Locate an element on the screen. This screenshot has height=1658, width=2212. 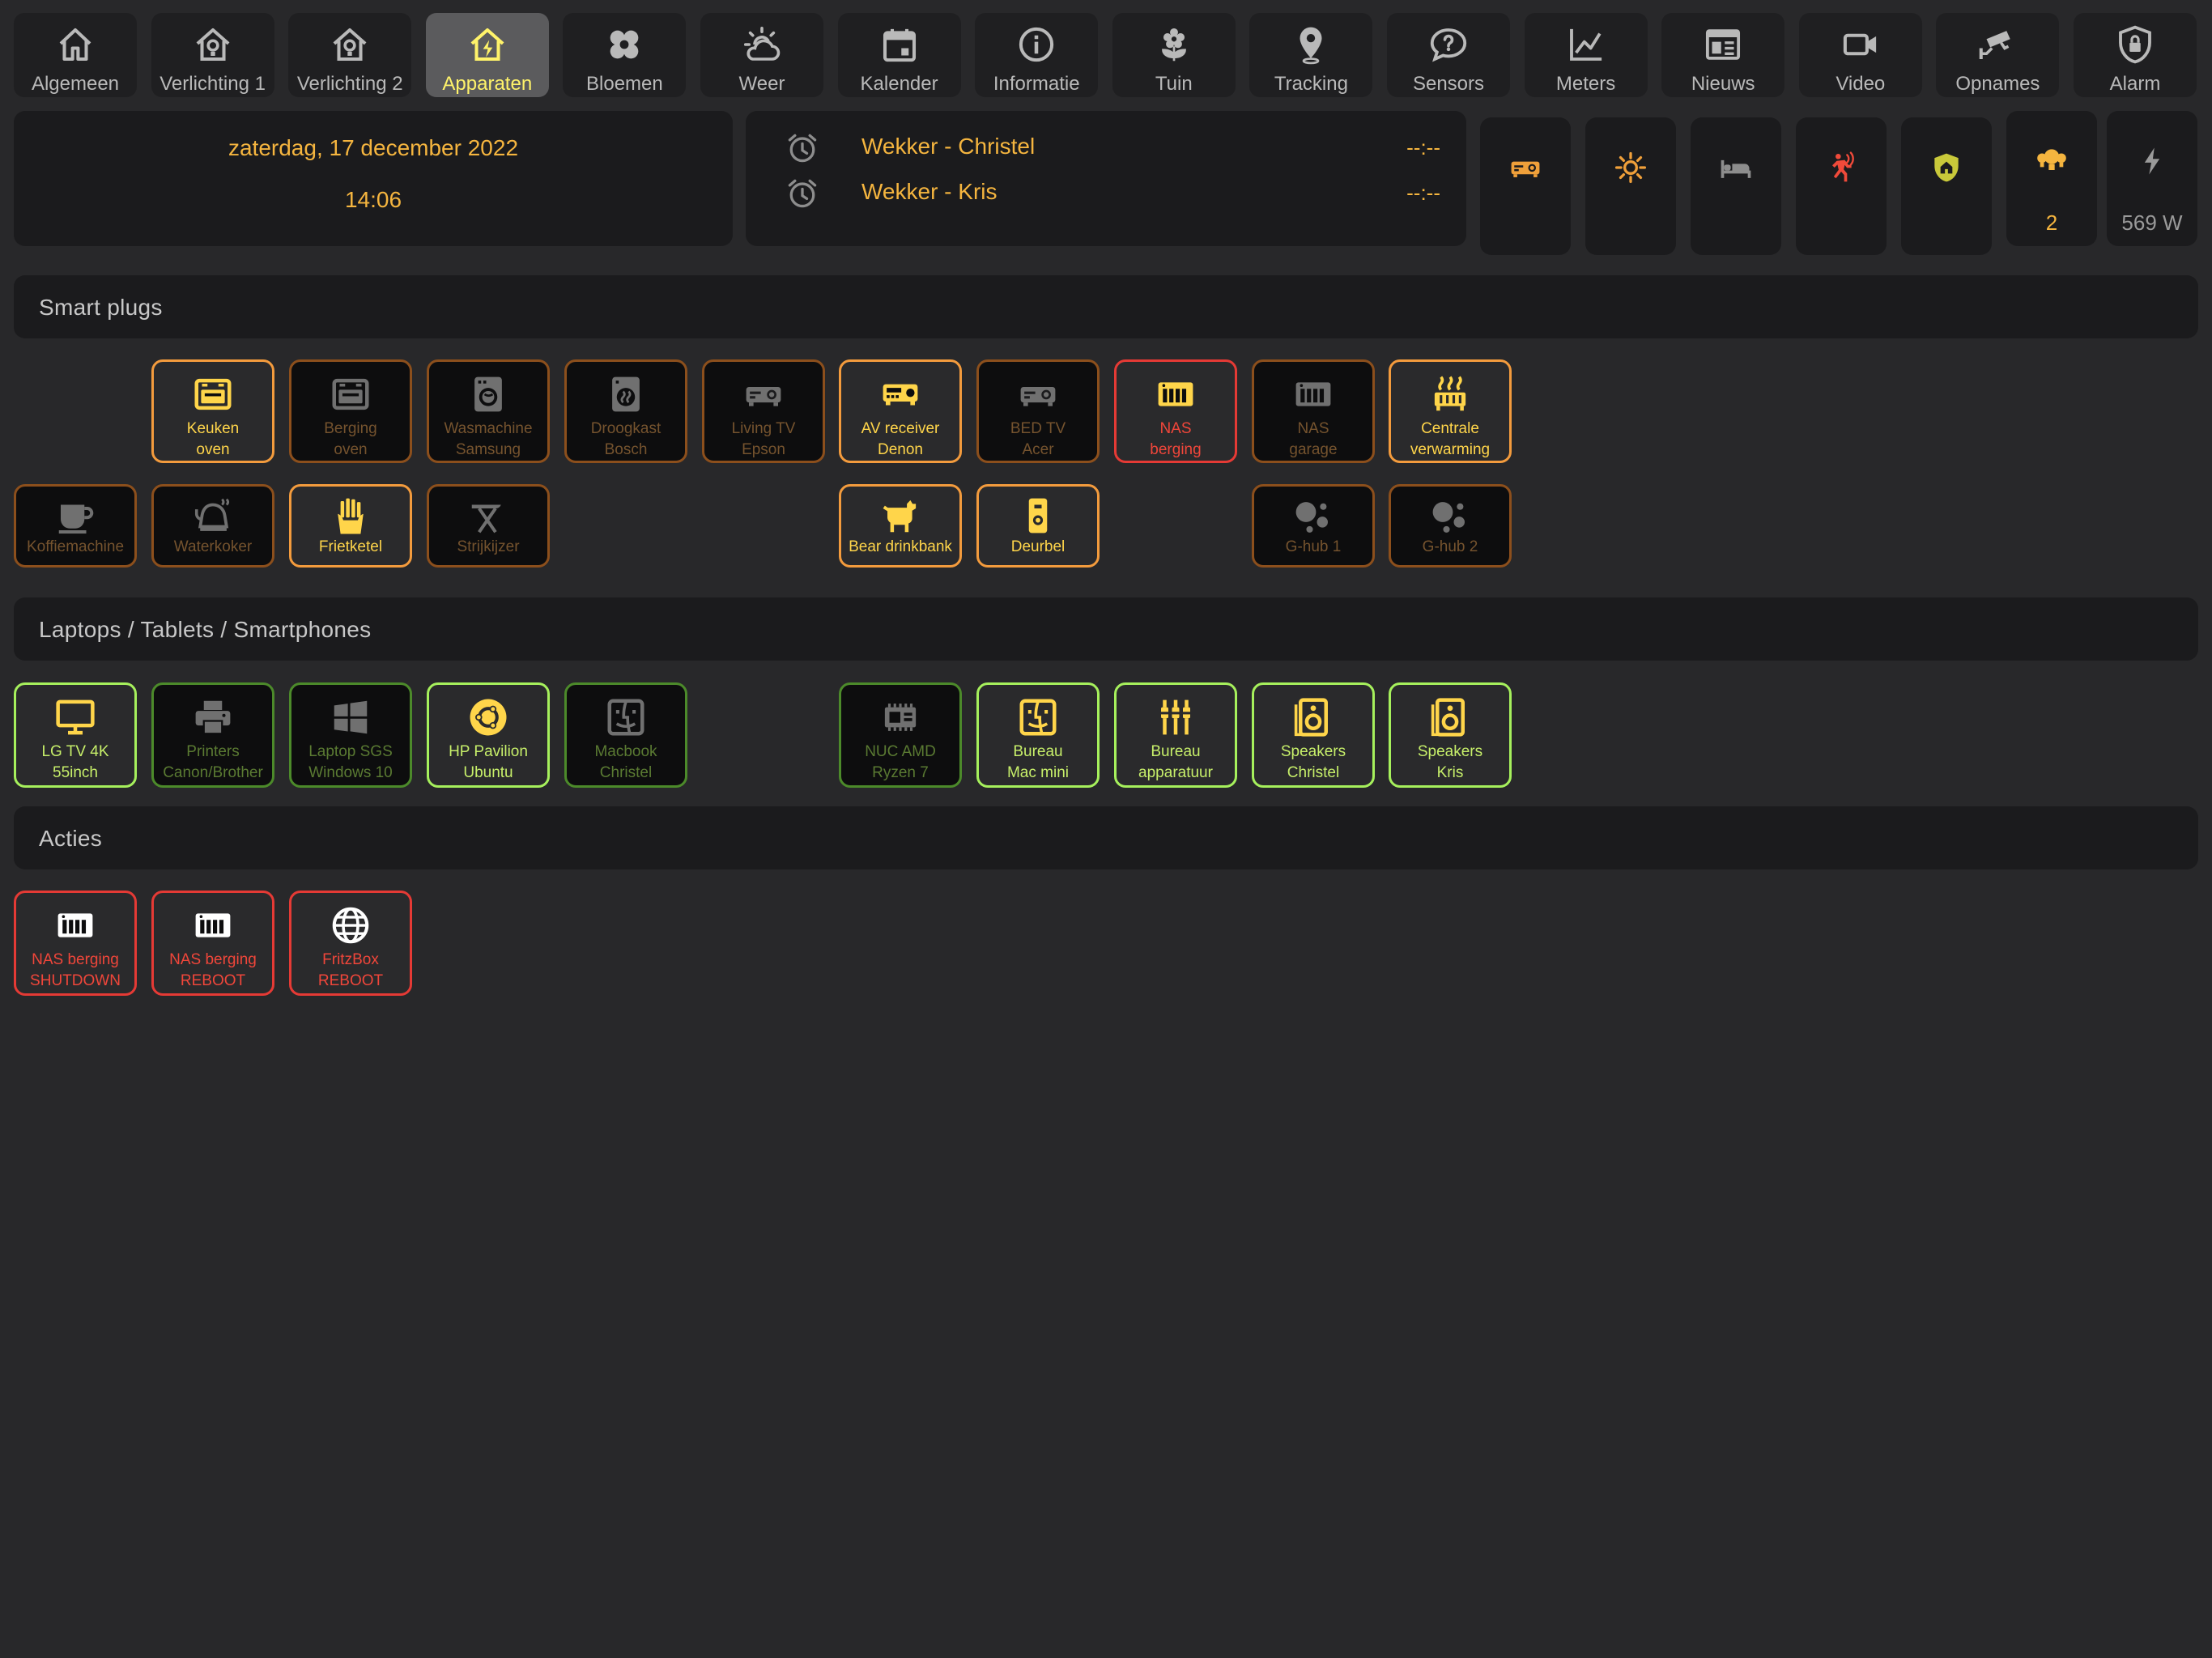
device-speakers-kris: Speakers Kris is located at coordinates (1450, 735).